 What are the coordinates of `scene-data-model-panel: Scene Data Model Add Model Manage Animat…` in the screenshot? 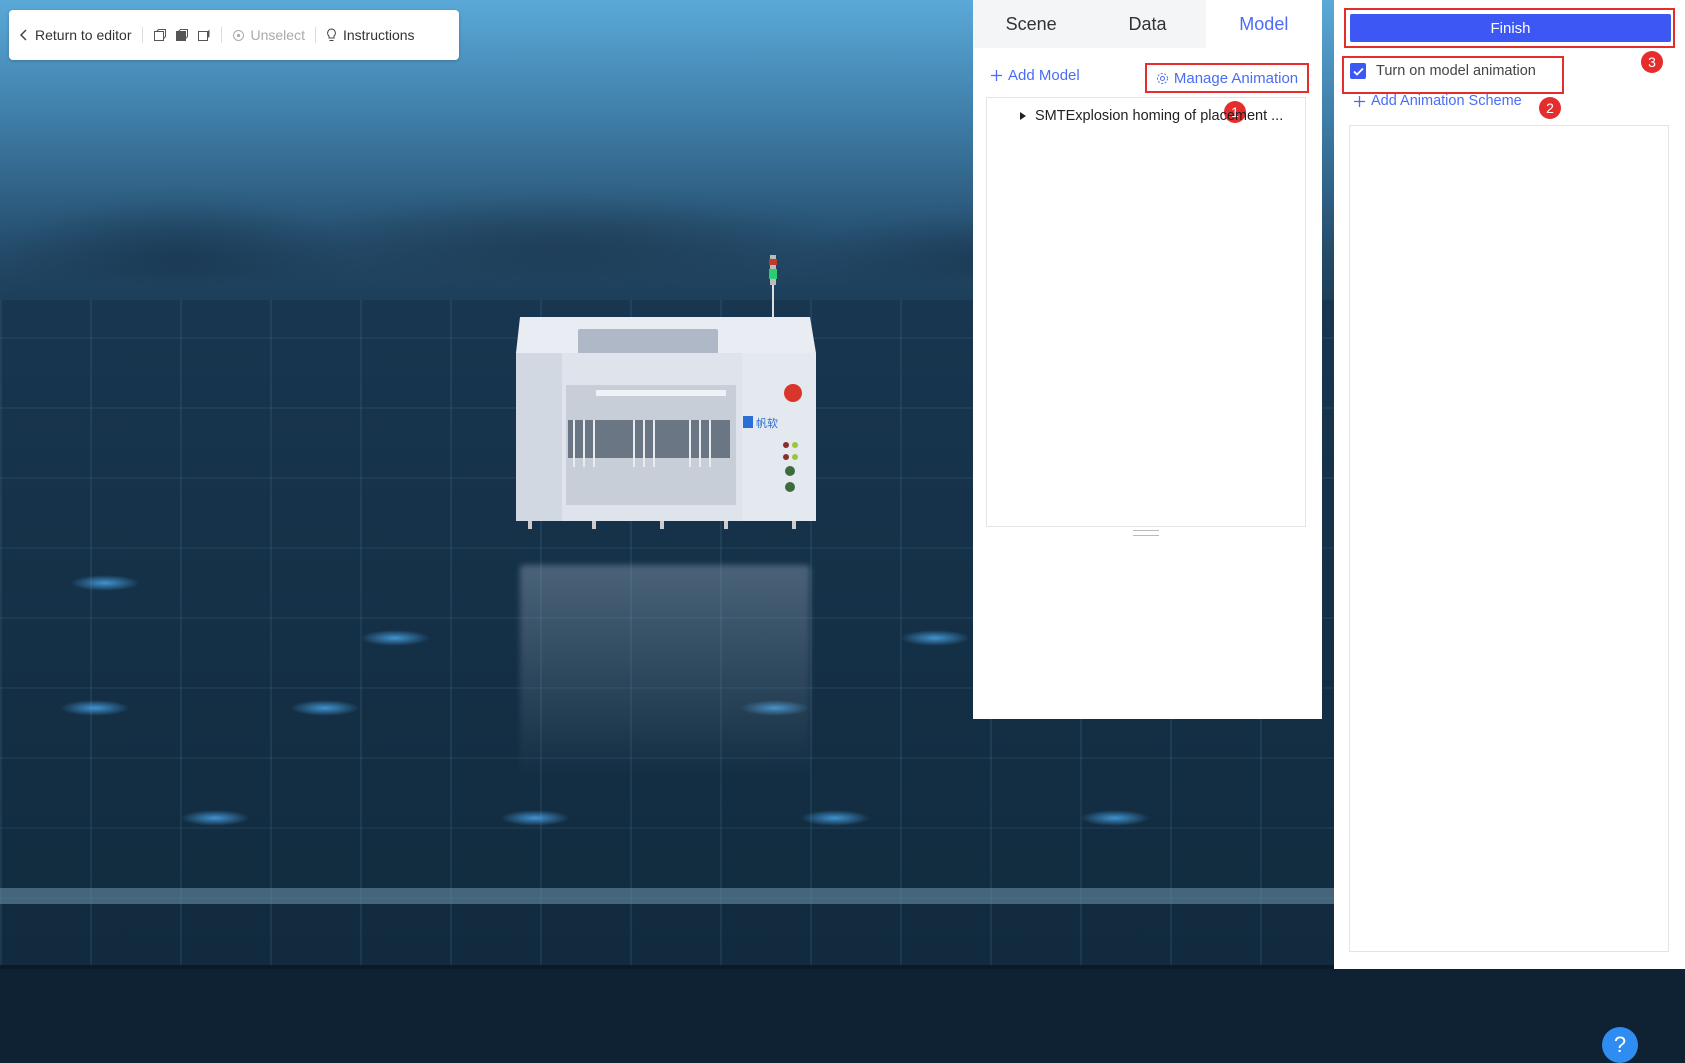 It's located at (1147, 359).